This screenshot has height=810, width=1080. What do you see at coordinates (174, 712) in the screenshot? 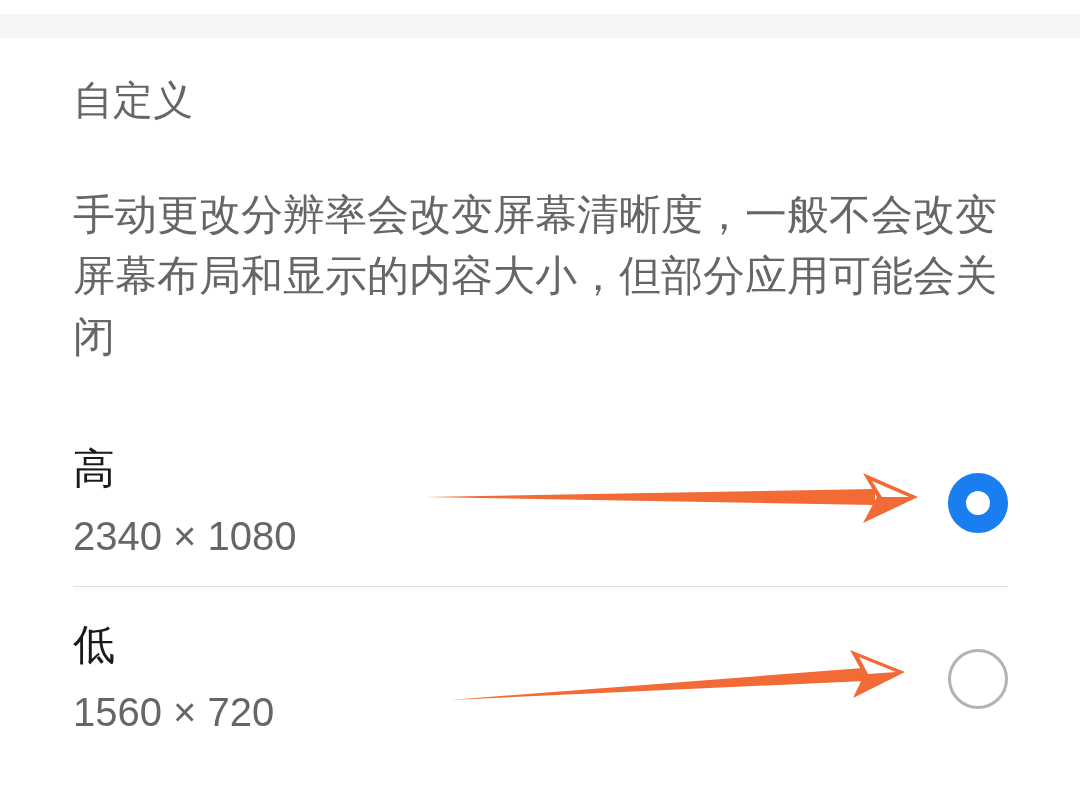
I see `resolution-text: 1560 × 720` at bounding box center [174, 712].